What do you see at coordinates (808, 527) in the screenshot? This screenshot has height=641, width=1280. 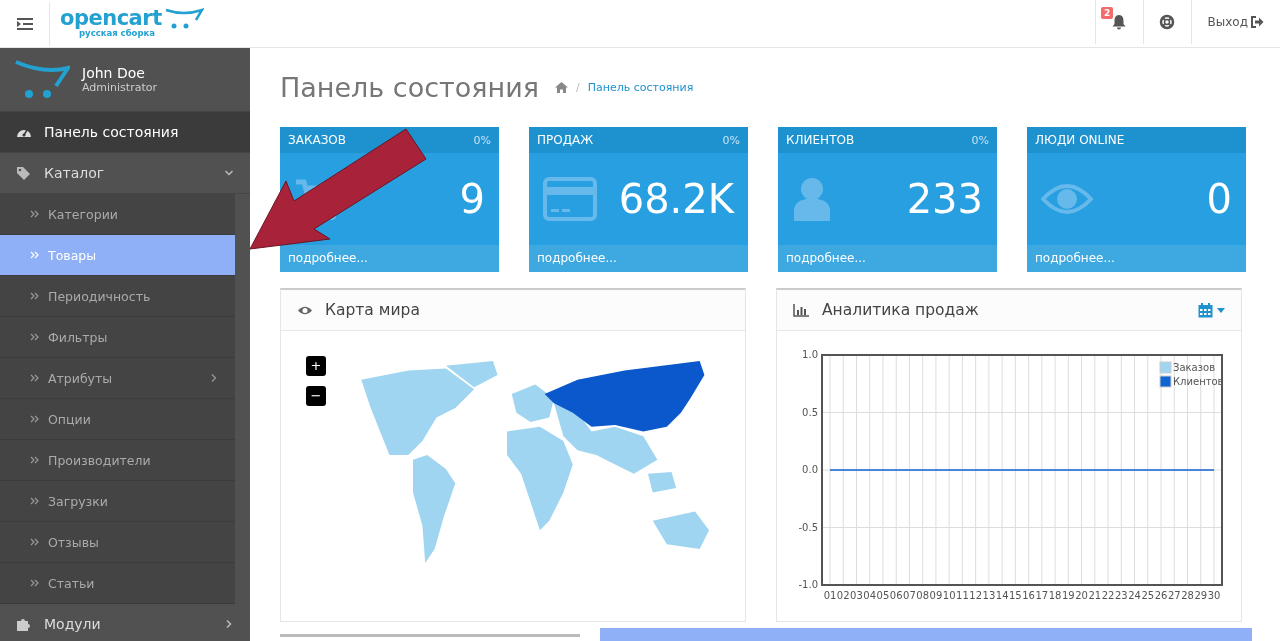 I see `axis-label: -0.5` at bounding box center [808, 527].